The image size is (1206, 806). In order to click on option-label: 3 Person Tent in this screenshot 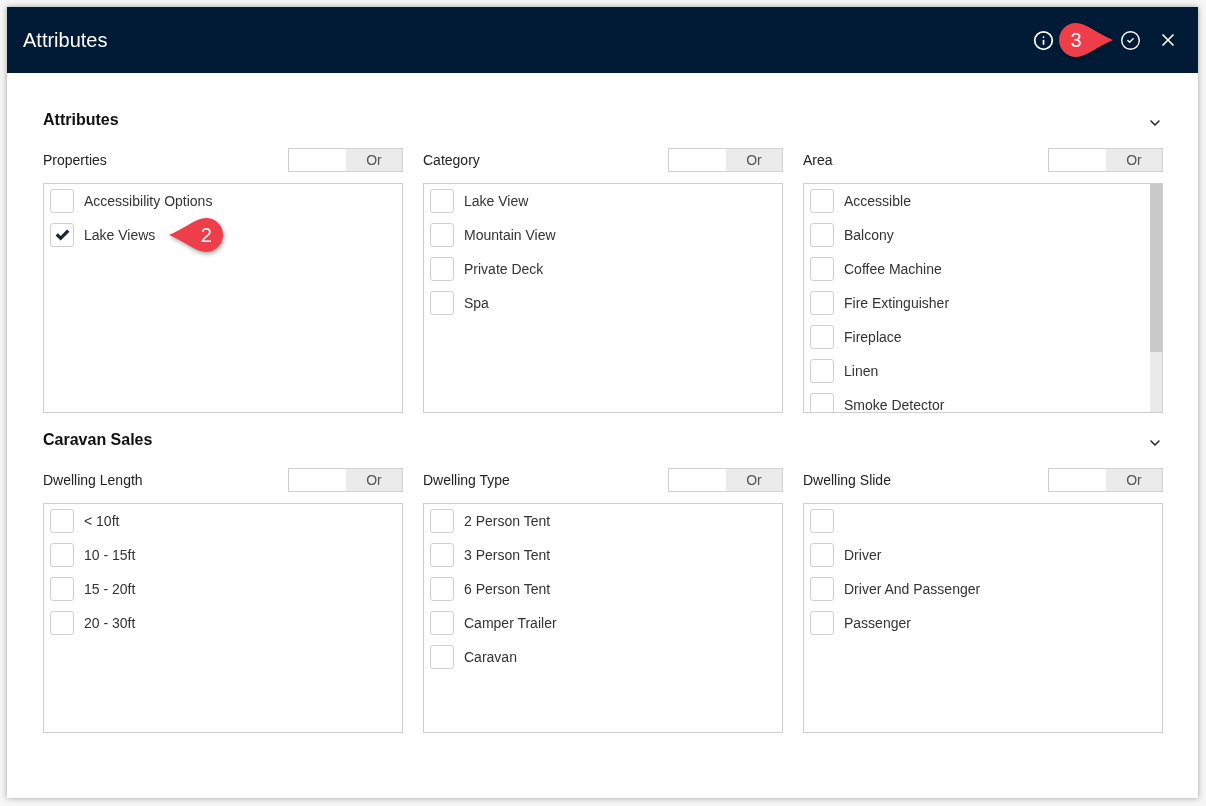, I will do `click(507, 555)`.